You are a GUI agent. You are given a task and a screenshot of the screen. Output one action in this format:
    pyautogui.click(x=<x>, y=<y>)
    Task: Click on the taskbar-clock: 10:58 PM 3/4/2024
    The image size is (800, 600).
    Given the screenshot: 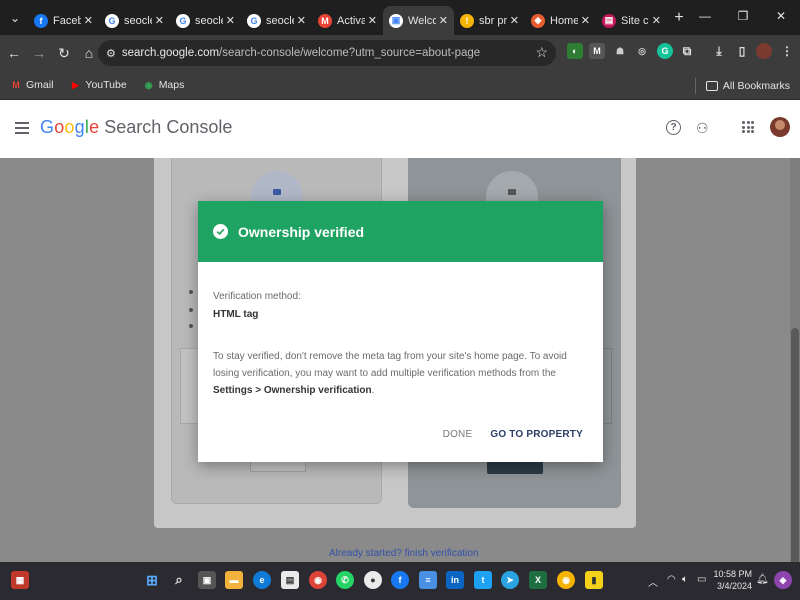 What is the action you would take?
    pyautogui.click(x=732, y=580)
    